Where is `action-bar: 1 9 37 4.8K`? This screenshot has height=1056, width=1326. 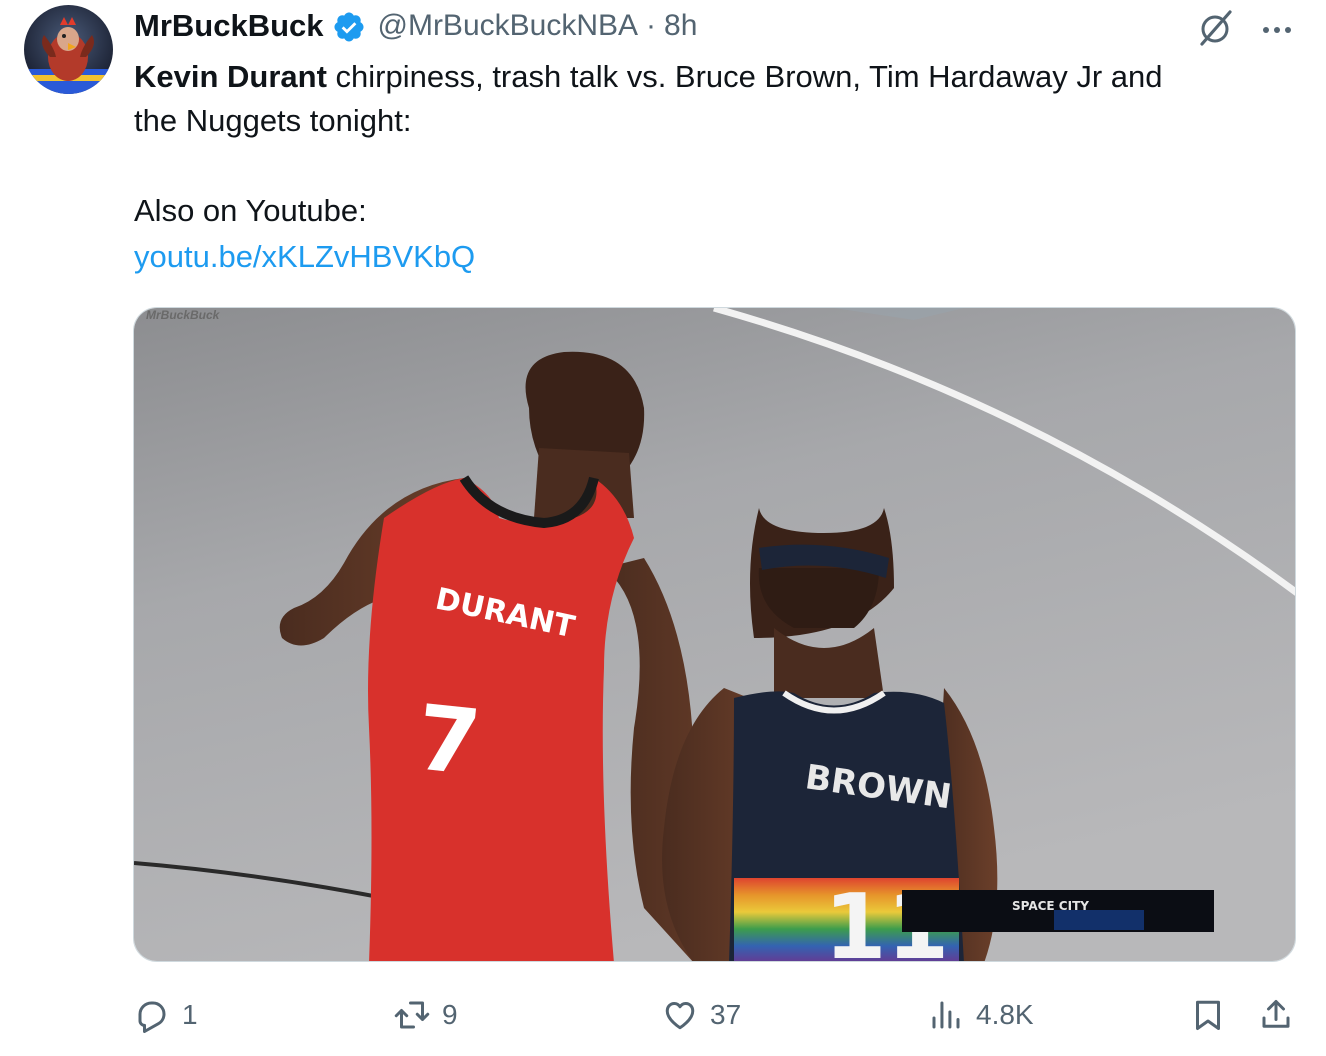
action-bar: 1 9 37 4.8K is located at coordinates (716, 1015).